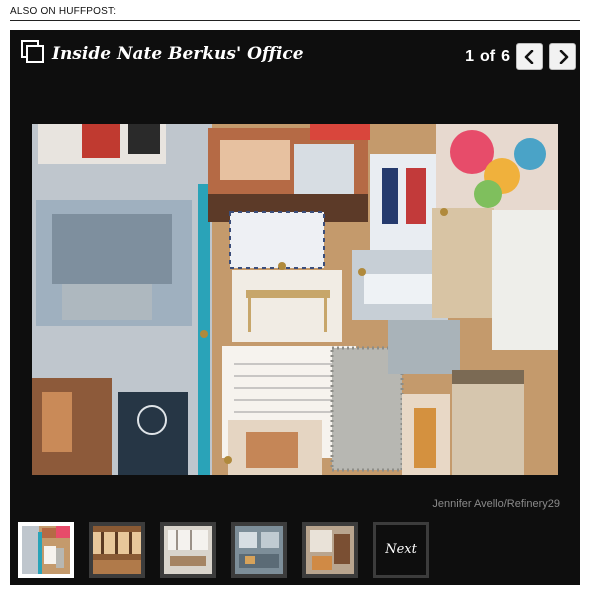 The image size is (589, 595). I want to click on gallery-stack-icon, so click(33, 52).